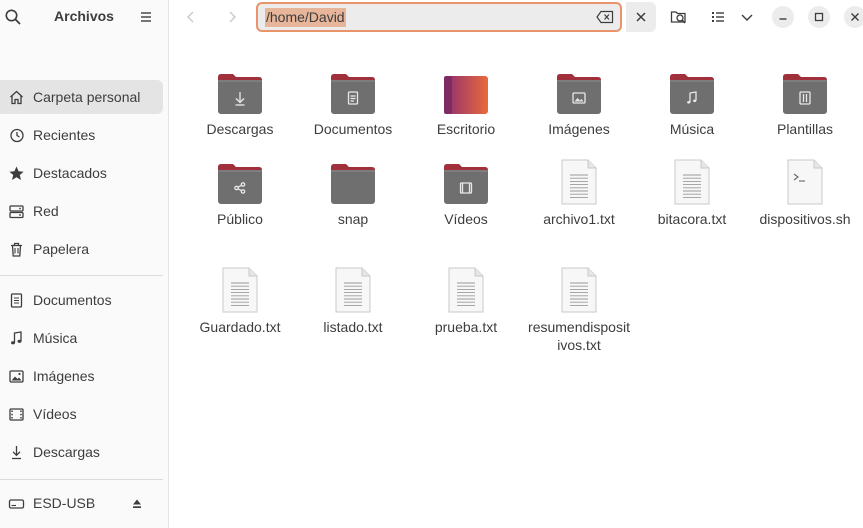 The height and width of the screenshot is (528, 863). What do you see at coordinates (240, 327) in the screenshot?
I see `file-name-label: Guardado.txt` at bounding box center [240, 327].